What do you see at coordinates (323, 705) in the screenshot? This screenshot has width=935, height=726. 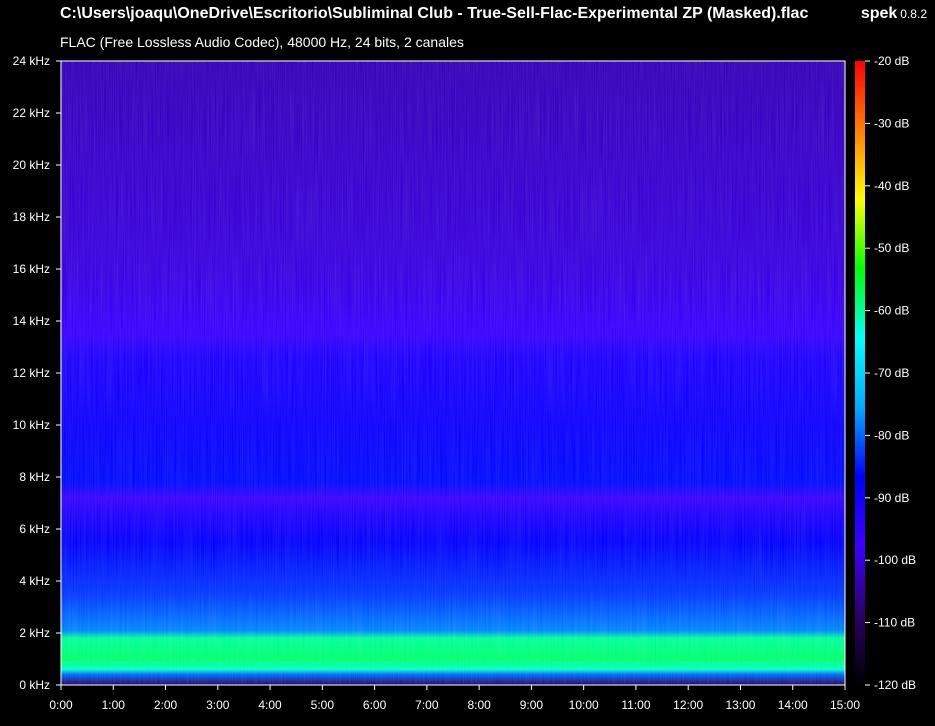 I see `x-tick-label: 5:00` at bounding box center [323, 705].